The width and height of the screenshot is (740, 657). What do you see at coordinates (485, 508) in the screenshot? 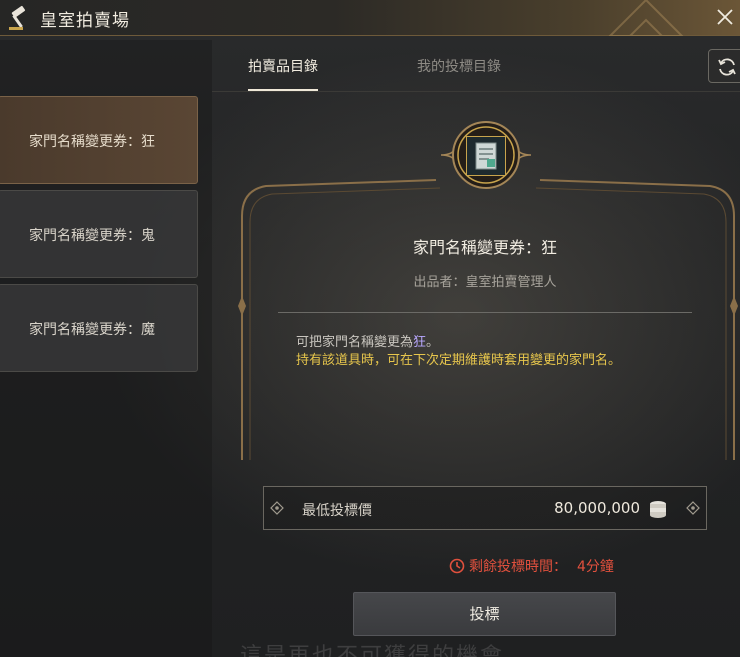
I see `min-bid-box: 最低投標價 80,000,000` at bounding box center [485, 508].